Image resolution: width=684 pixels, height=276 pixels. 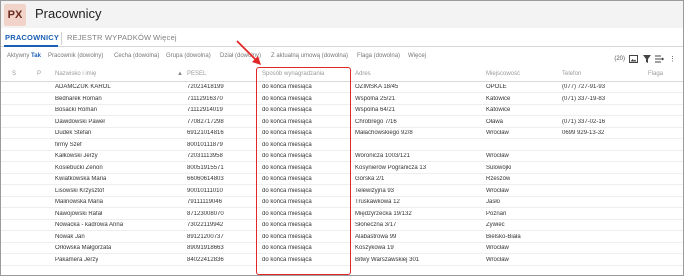 What do you see at coordinates (391, 167) in the screenshot?
I see `cell-adres: Kosynierów Pogranicza 13` at bounding box center [391, 167].